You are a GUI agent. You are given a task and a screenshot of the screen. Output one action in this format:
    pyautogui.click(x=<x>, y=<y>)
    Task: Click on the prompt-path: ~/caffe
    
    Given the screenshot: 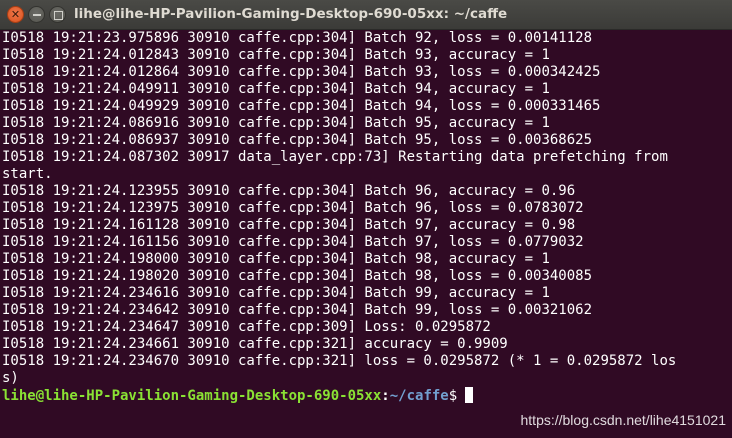 What is the action you would take?
    pyautogui.click(x=419, y=396)
    